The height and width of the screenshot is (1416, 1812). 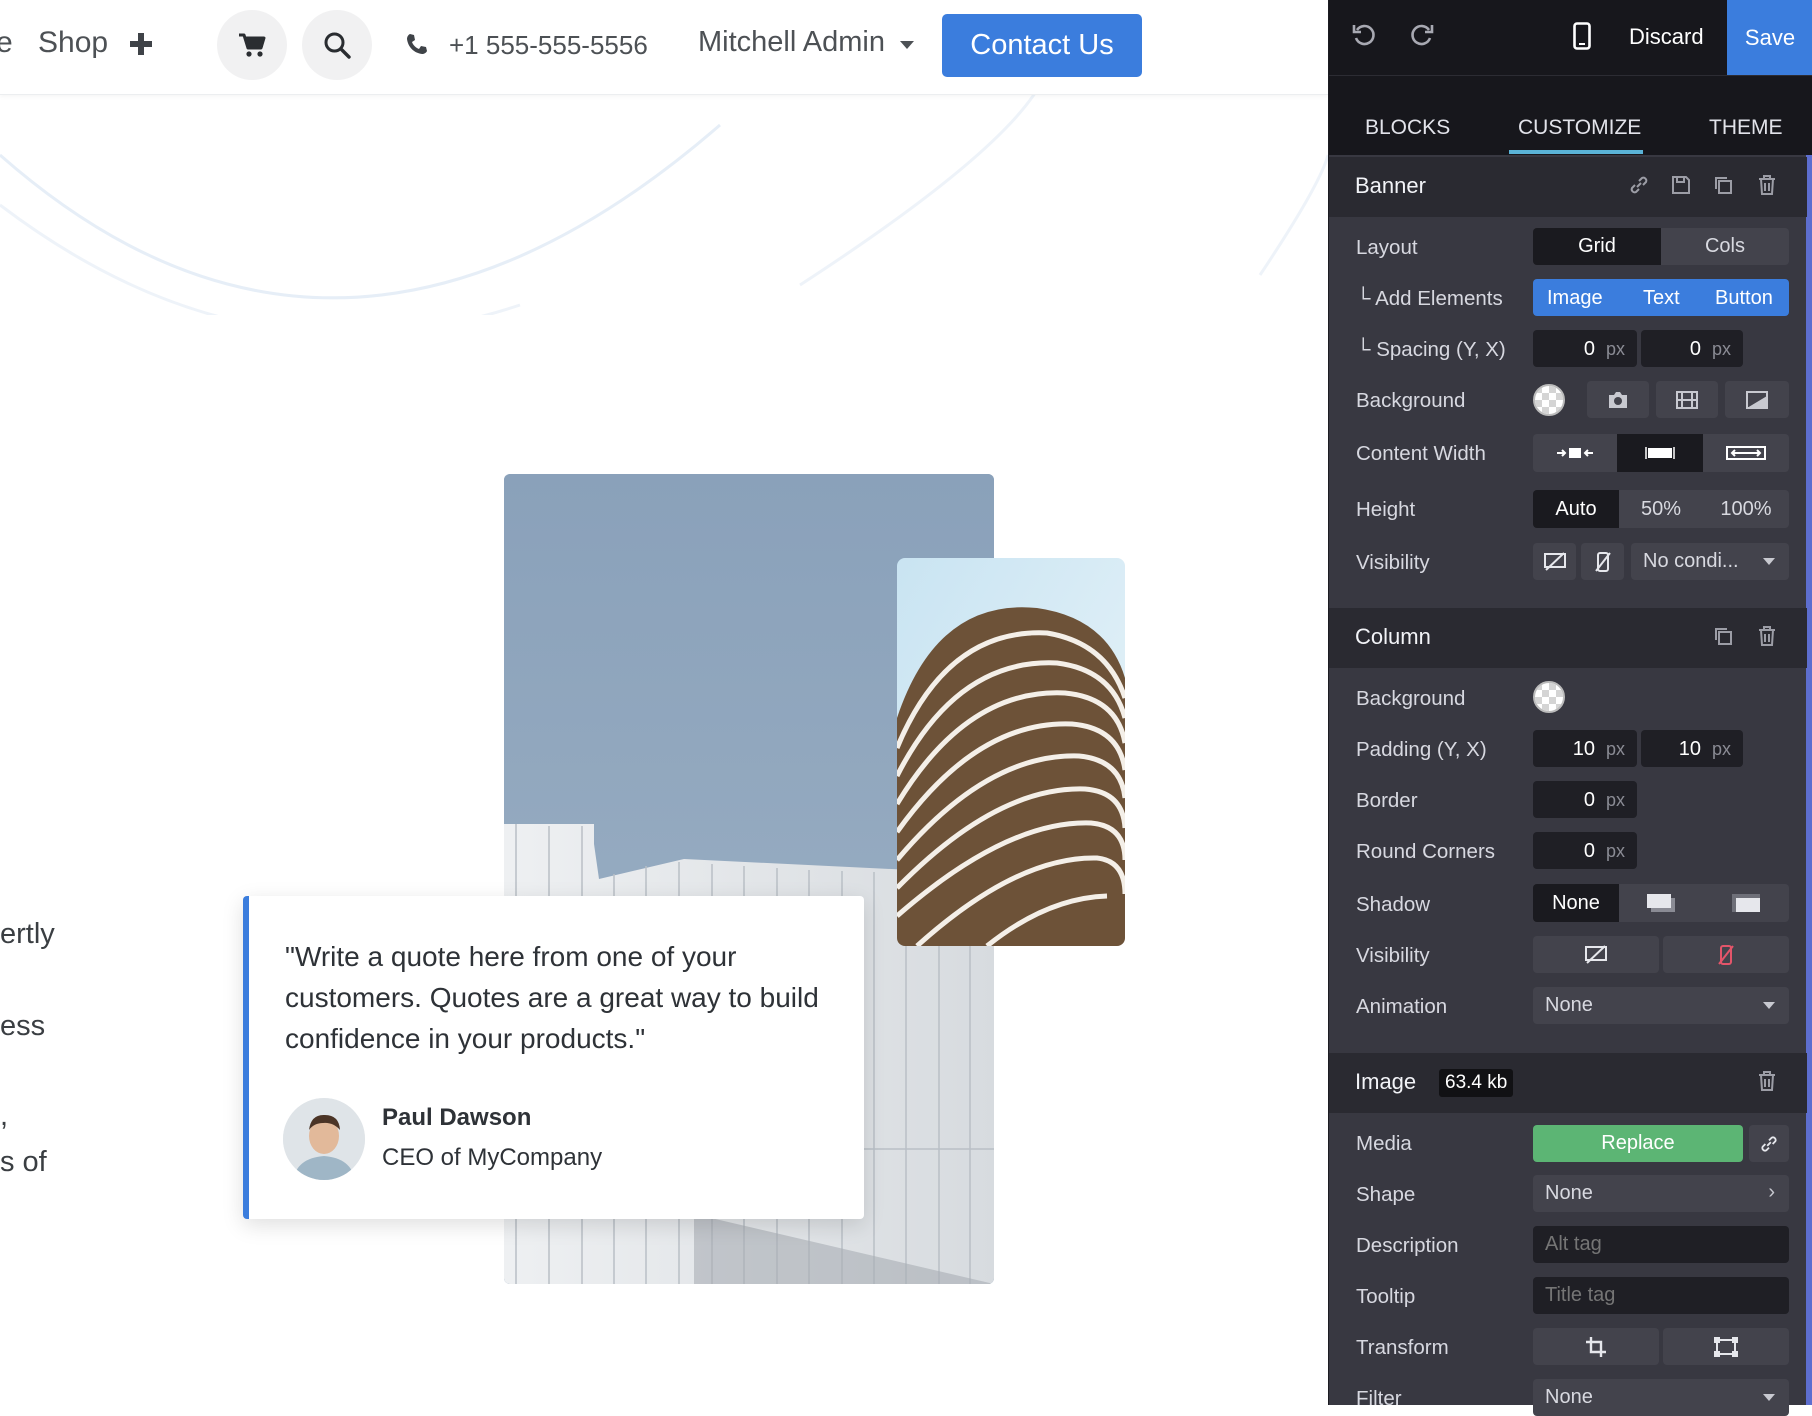 What do you see at coordinates (1575, 298) in the screenshot?
I see `add-image-button: Image` at bounding box center [1575, 298].